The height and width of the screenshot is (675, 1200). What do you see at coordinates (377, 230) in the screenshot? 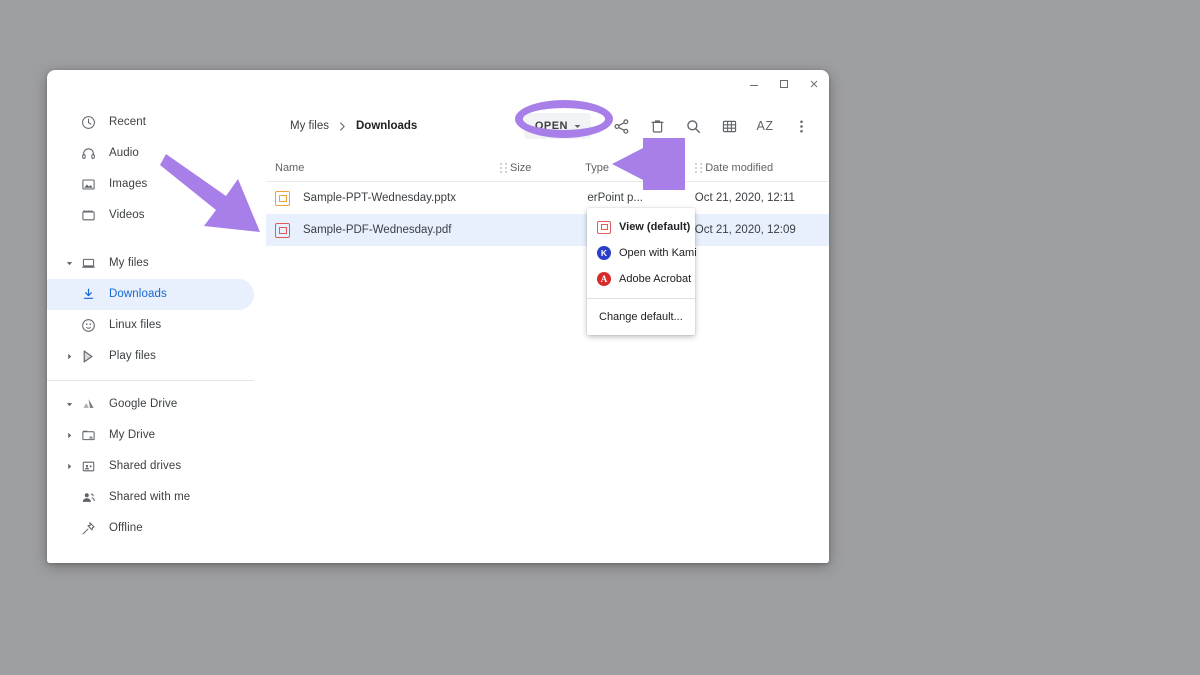
I see `file-name-label: Sample-PDF-Wednesday.pdf` at bounding box center [377, 230].